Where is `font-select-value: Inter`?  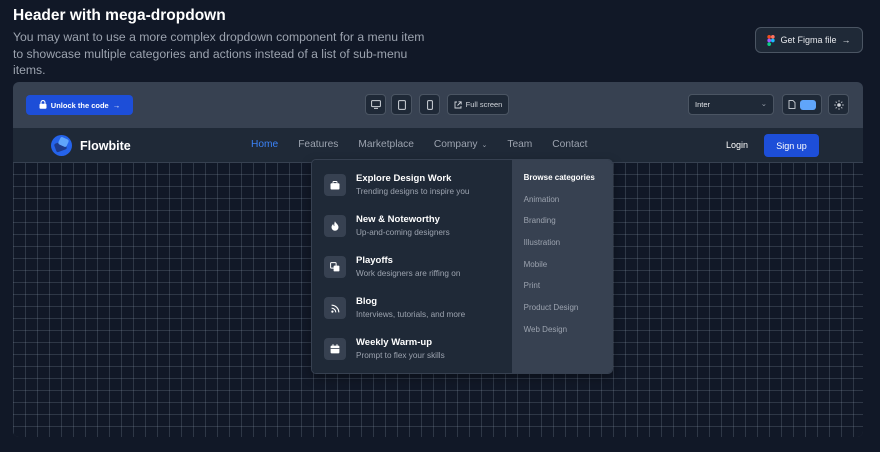
font-select-value: Inter is located at coordinates (703, 104).